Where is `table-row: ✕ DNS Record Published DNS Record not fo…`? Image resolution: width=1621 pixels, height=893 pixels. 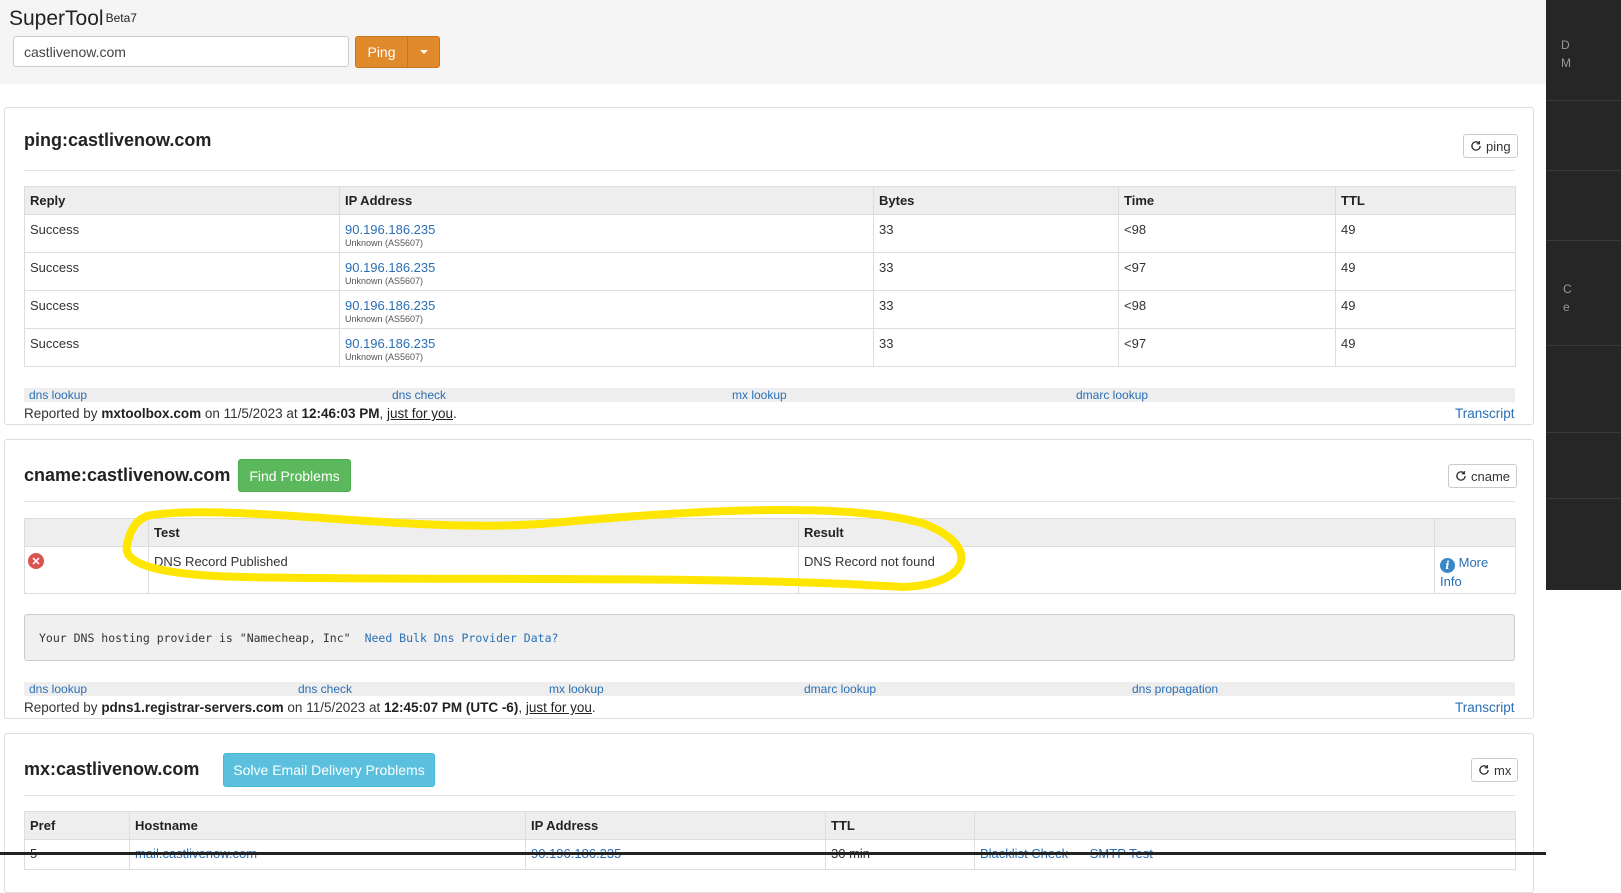 table-row: ✕ DNS Record Published DNS Record not fo… is located at coordinates (770, 570).